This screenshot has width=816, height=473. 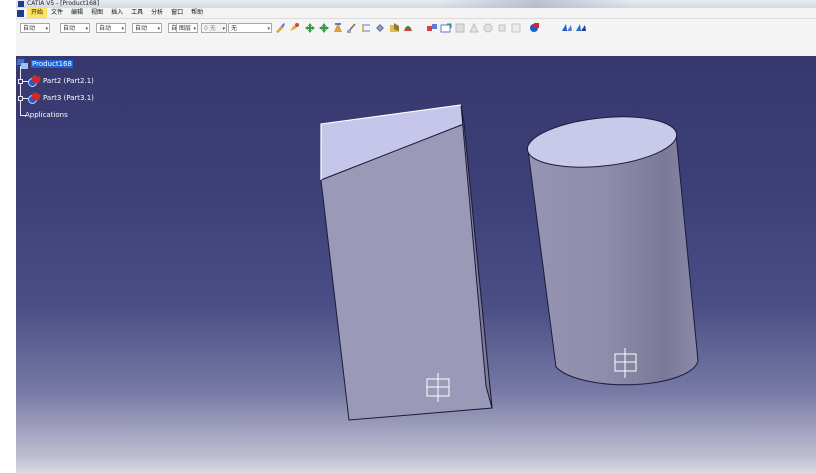 What do you see at coordinates (324, 28) in the screenshot?
I see `rotate-icon` at bounding box center [324, 28].